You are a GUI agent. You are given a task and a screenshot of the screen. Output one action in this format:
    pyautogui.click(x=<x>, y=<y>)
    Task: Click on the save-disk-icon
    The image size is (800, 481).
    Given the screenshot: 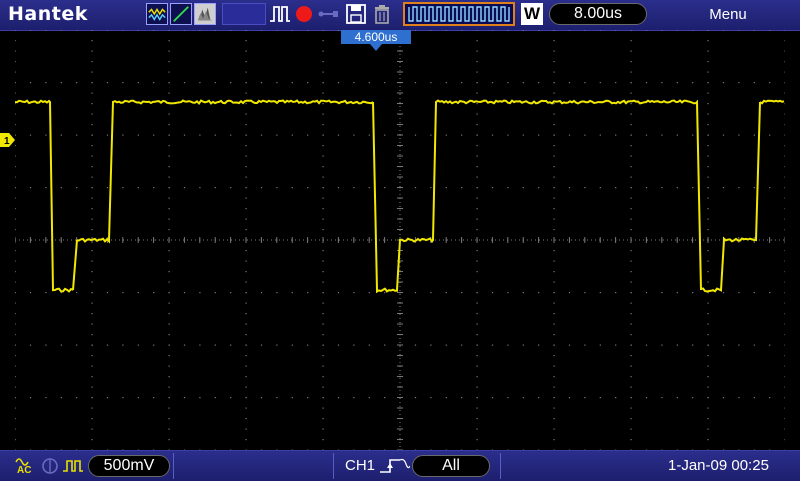 What is the action you would take?
    pyautogui.click(x=356, y=14)
    